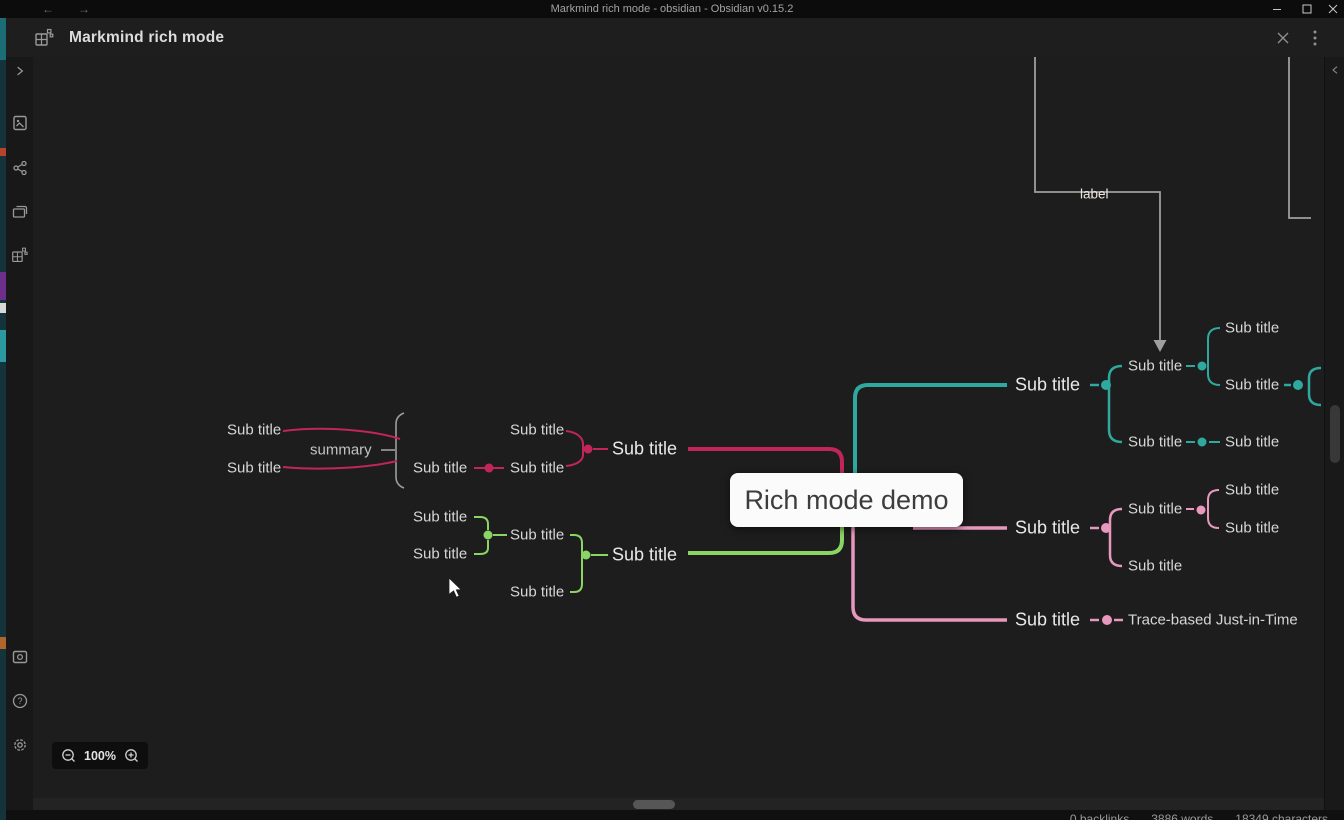 Image resolution: width=1344 pixels, height=820 pixels. I want to click on close-icon, so click(1333, 9).